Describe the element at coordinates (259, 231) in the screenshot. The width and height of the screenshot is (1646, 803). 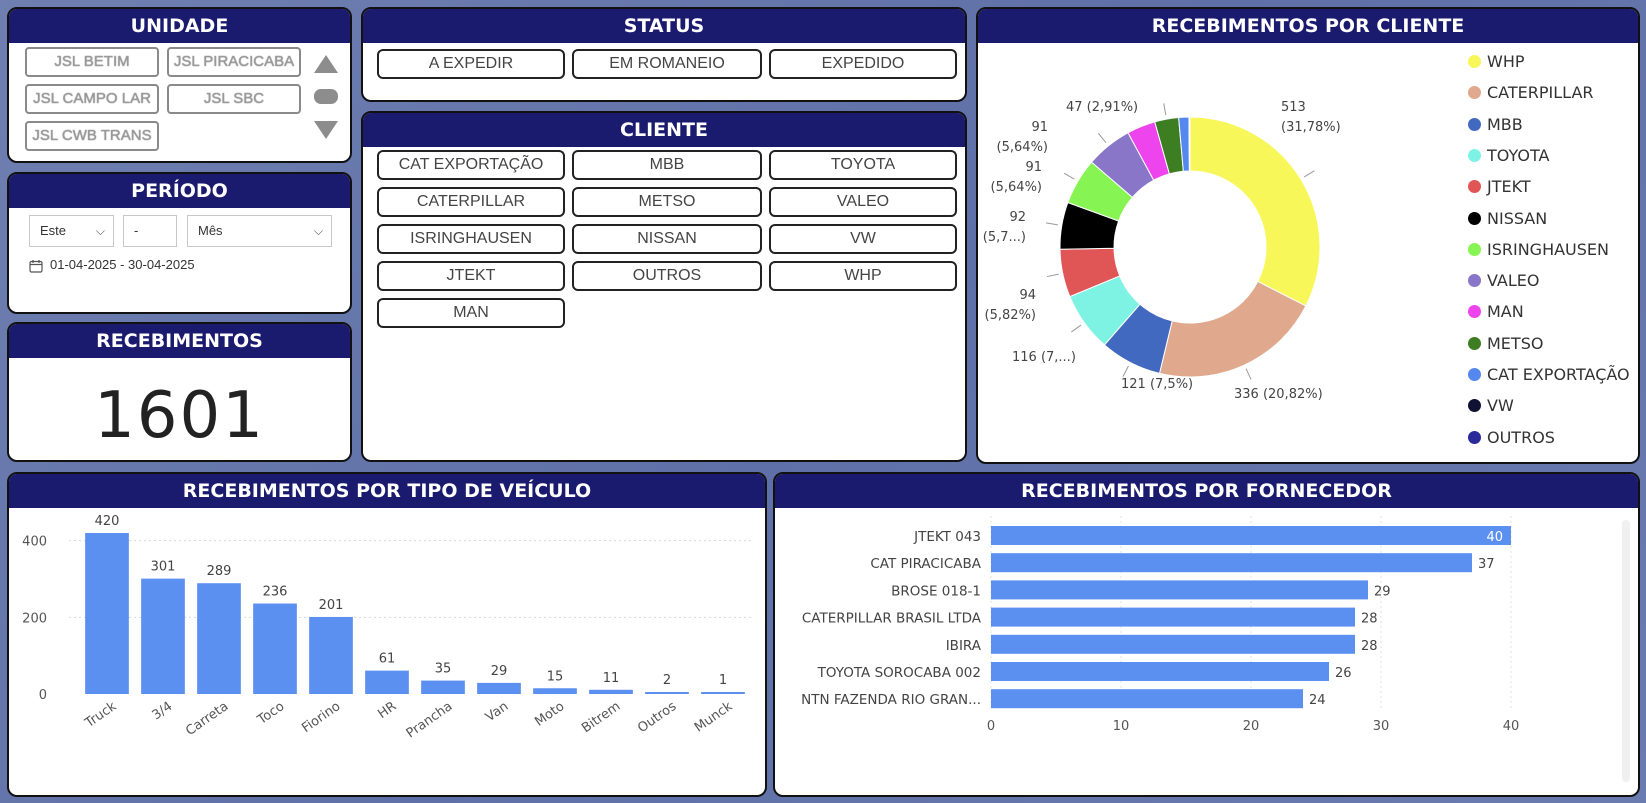
I see `period-unit-dropdown: Mês ⌵` at that location.